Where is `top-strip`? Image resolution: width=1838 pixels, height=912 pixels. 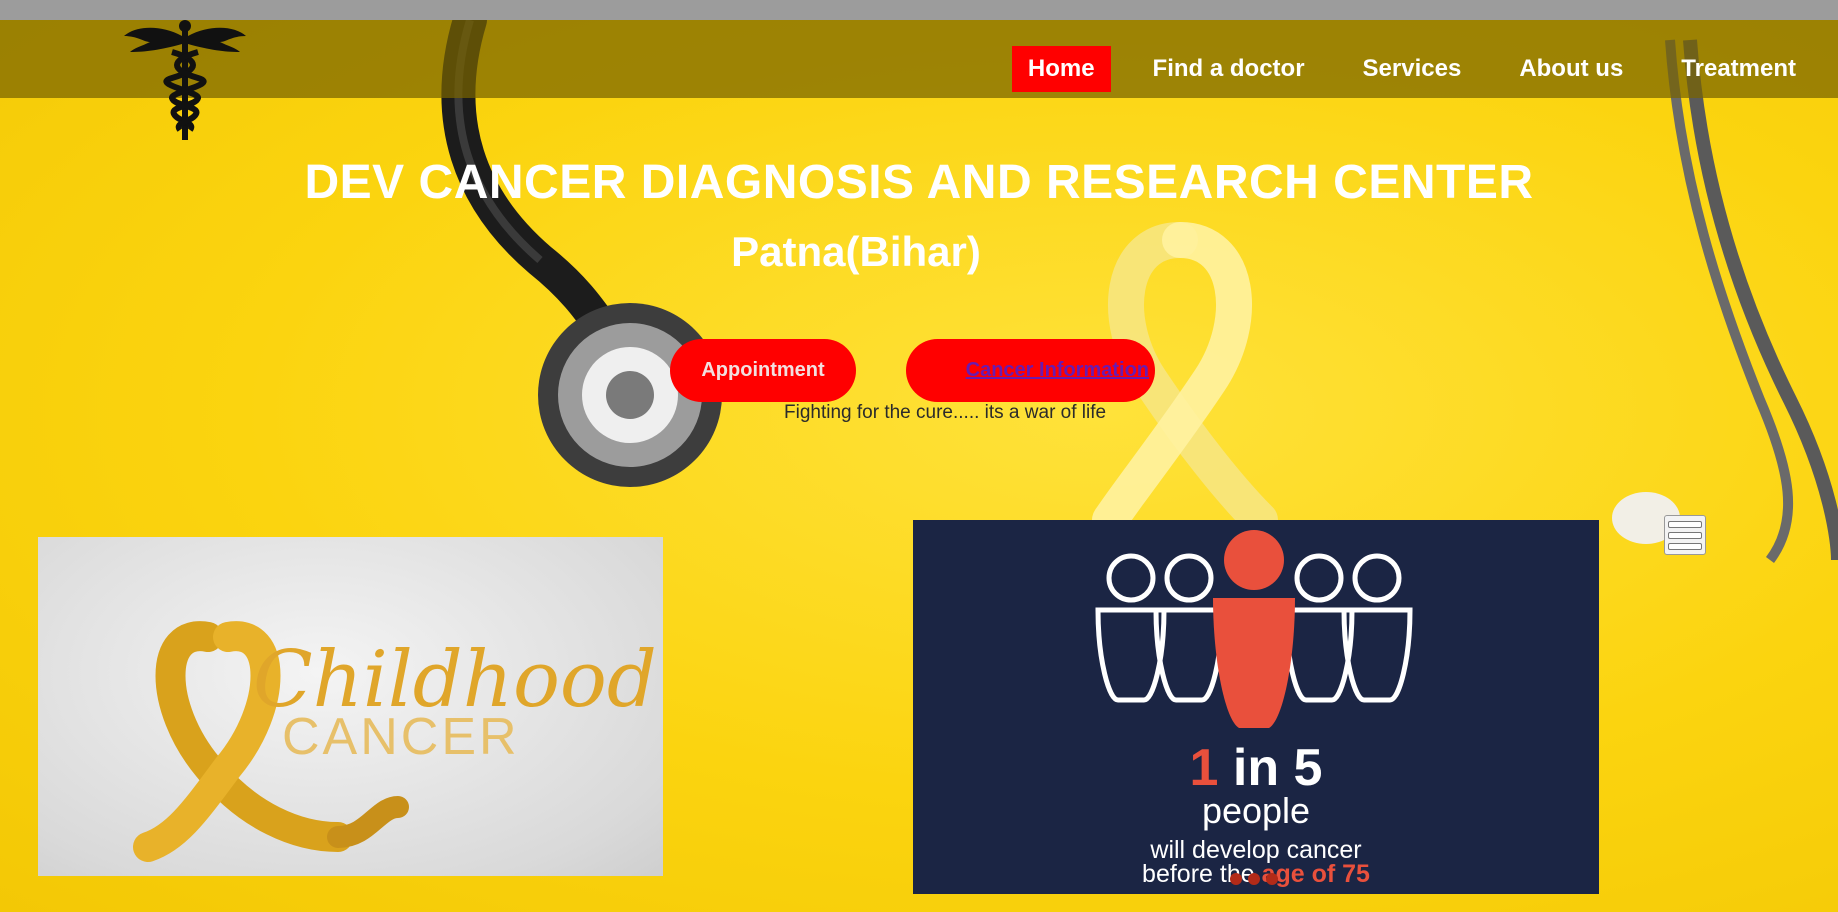
top-strip is located at coordinates (919, 10).